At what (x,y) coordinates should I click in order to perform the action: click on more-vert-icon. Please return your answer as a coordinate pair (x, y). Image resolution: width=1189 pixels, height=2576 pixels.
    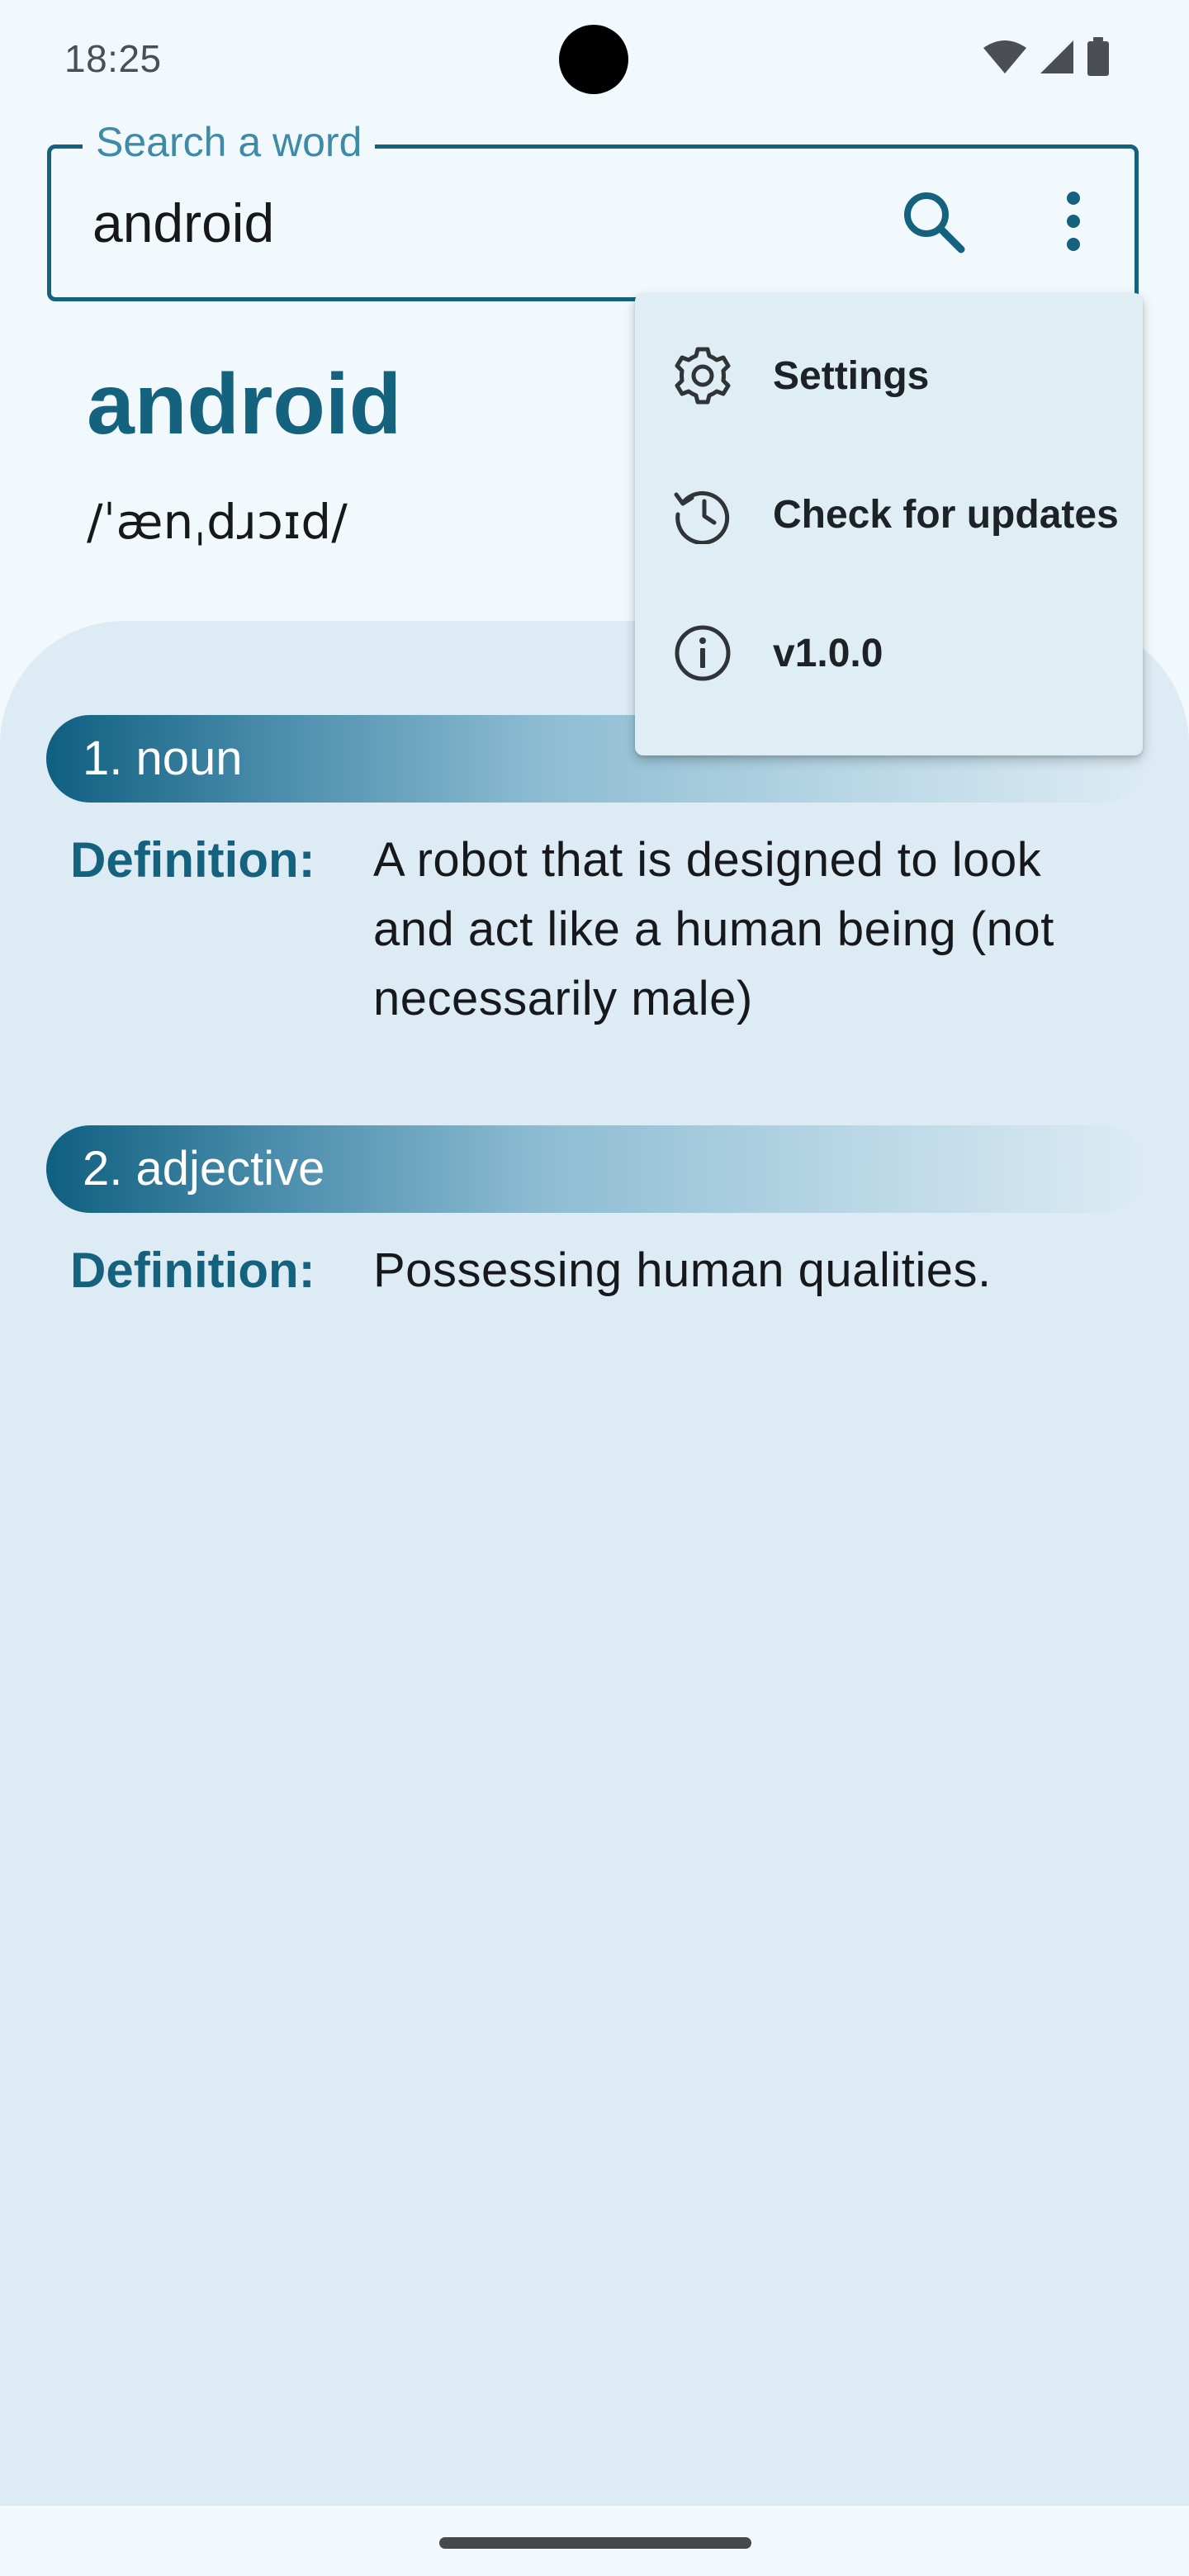
    Looking at the image, I should click on (1073, 223).